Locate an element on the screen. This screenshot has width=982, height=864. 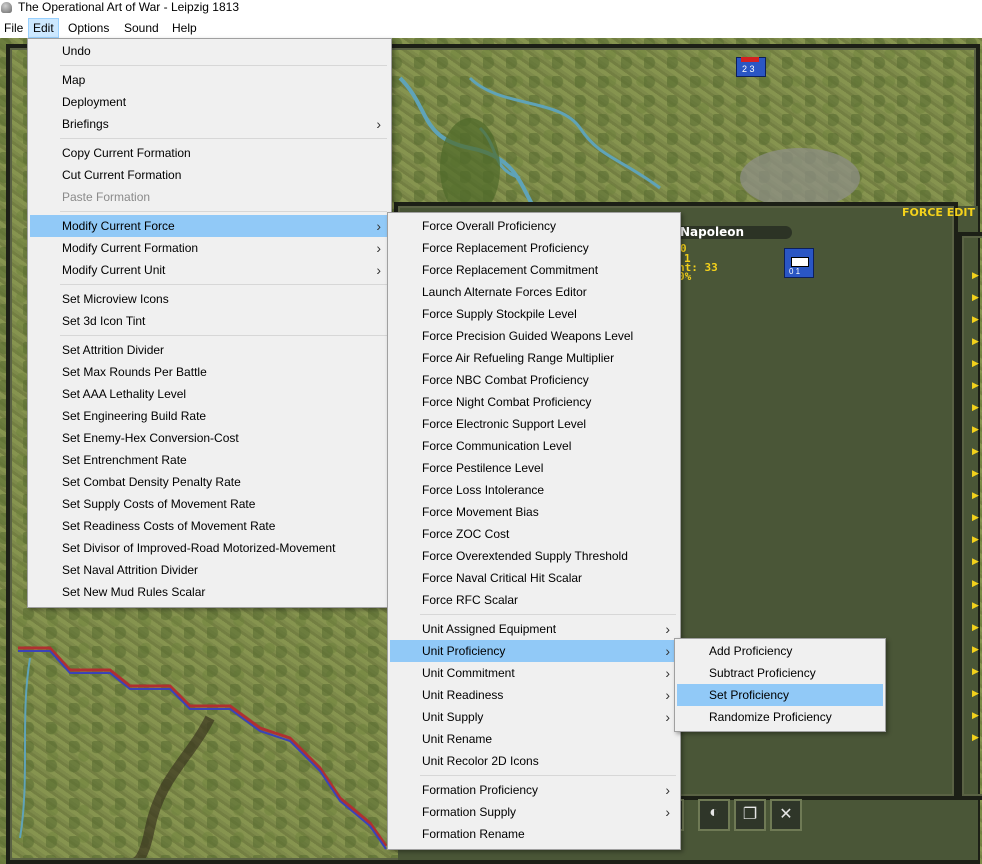
menu-item-subtract-proficiency: Subtract Proficiency is located at coordinates (780, 673).